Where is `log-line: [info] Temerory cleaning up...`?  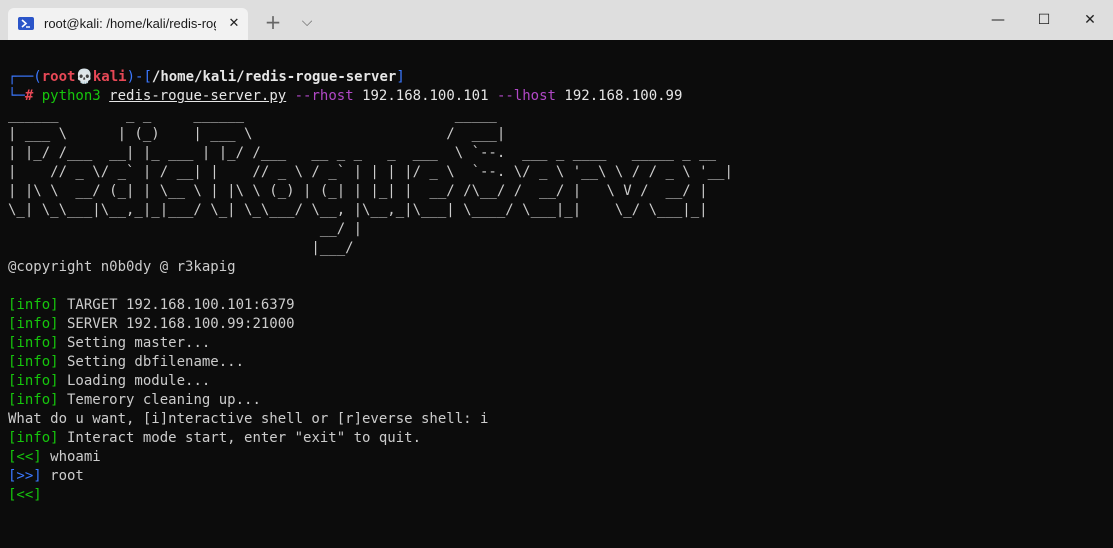
log-line: [info] Temerory cleaning up... is located at coordinates (558, 400).